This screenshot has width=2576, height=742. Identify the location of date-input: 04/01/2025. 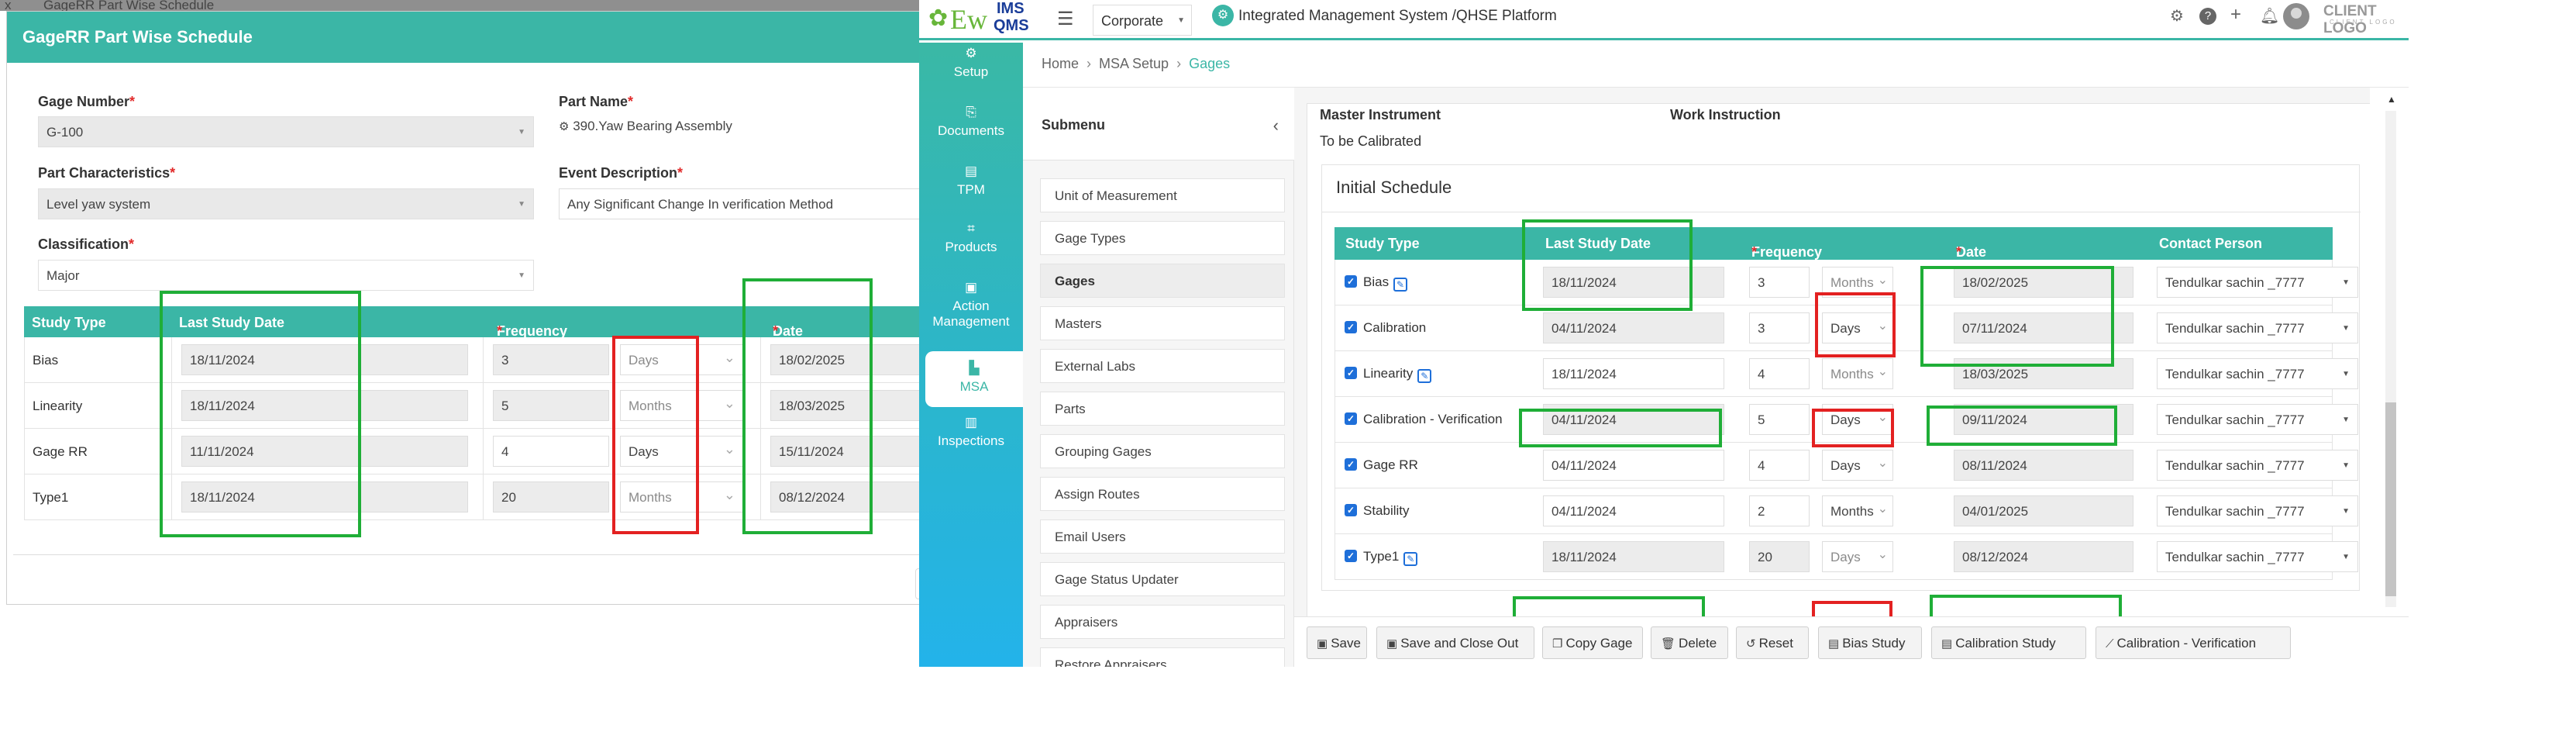
(2043, 511).